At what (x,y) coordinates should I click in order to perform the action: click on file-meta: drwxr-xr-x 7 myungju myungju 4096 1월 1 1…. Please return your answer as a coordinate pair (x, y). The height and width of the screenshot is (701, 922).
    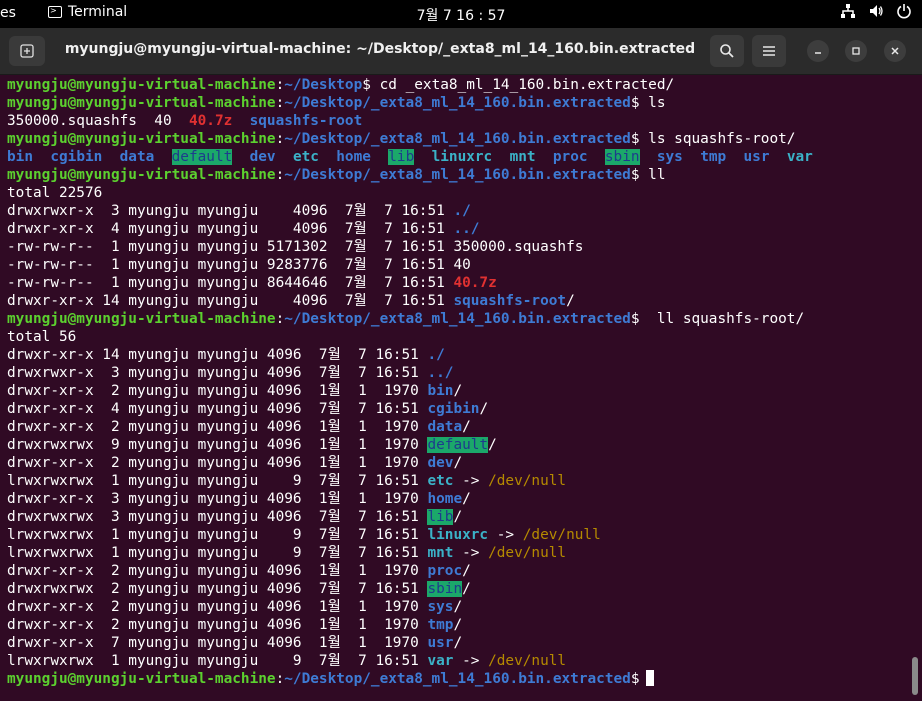
    Looking at the image, I should click on (217, 643).